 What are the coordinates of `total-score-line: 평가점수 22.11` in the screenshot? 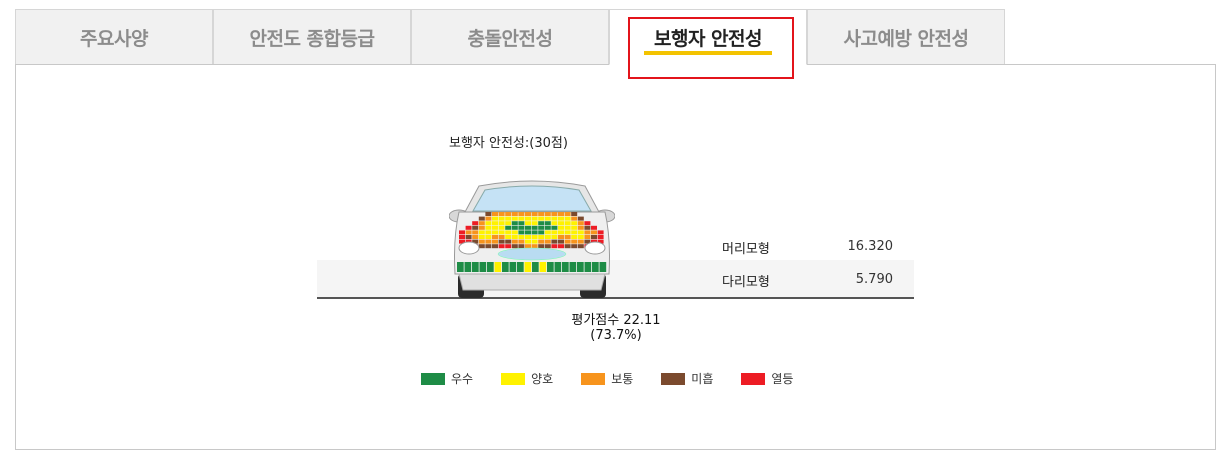 It's located at (616, 320).